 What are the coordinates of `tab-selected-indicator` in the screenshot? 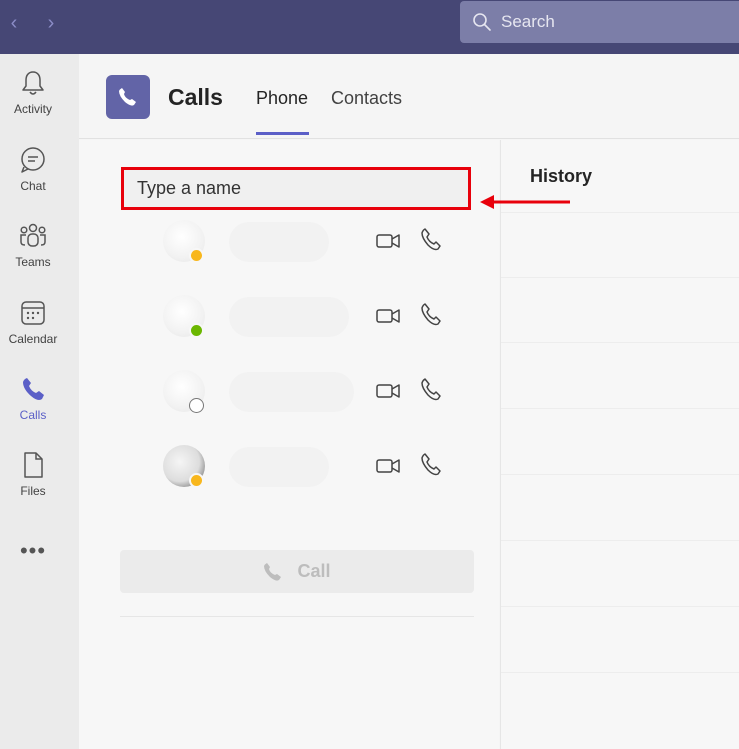 It's located at (282, 133).